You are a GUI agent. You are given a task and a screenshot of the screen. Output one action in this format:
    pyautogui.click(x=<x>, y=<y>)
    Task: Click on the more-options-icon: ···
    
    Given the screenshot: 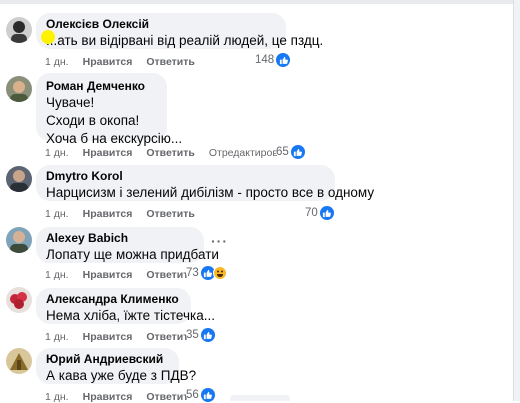 What is the action you would take?
    pyautogui.click(x=219, y=241)
    